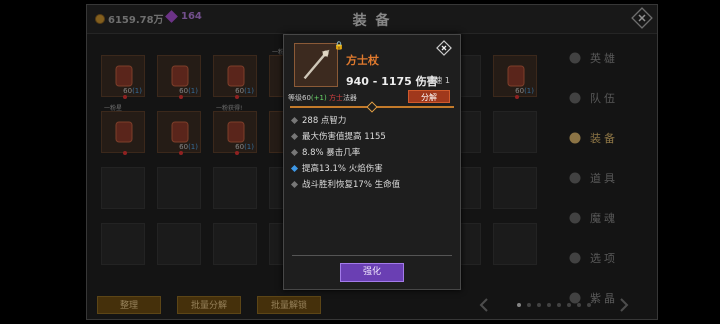  Describe the element at coordinates (444, 48) in the screenshot. I see `close-icon` at that location.